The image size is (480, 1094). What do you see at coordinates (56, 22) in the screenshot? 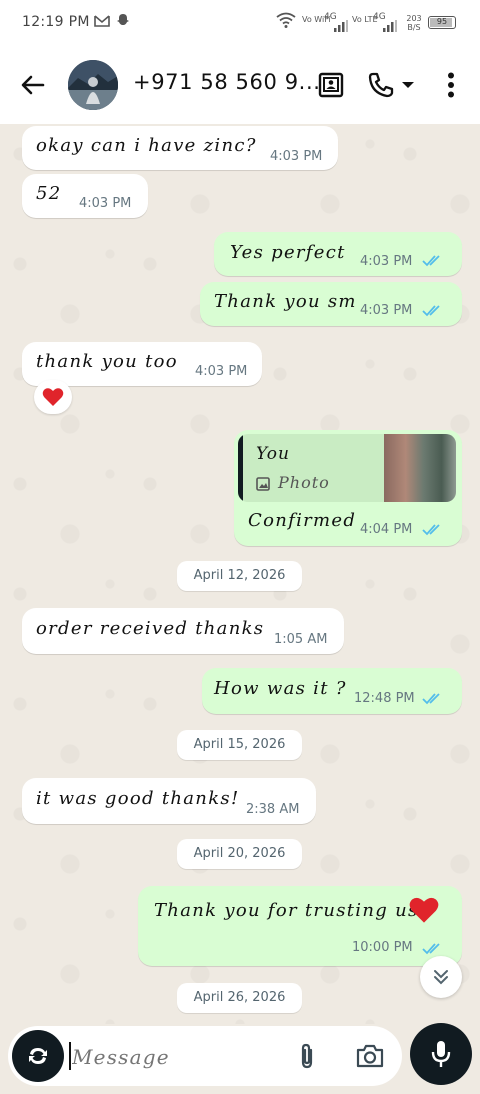
I see `status-time: 12:19 PM` at bounding box center [56, 22].